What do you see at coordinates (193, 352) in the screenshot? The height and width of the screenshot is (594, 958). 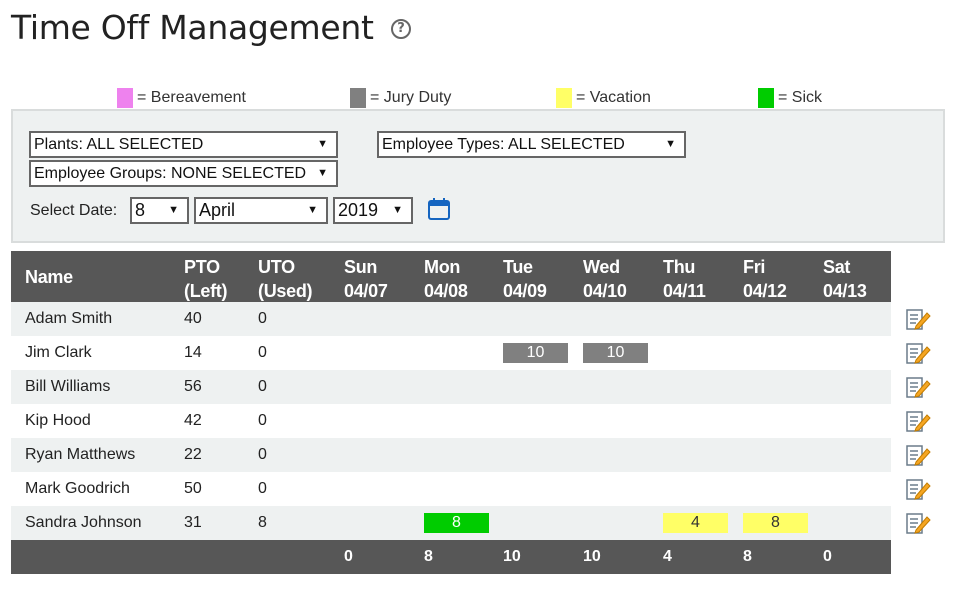 I see `pto-left: 14` at bounding box center [193, 352].